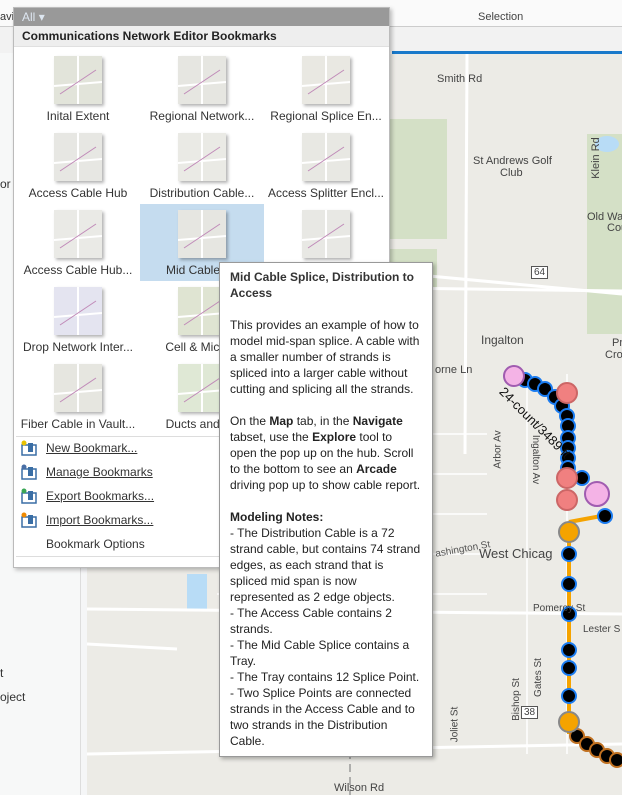  Describe the element at coordinates (41, 17) in the screenshot. I see `chevron-down-icon: ▾` at that location.